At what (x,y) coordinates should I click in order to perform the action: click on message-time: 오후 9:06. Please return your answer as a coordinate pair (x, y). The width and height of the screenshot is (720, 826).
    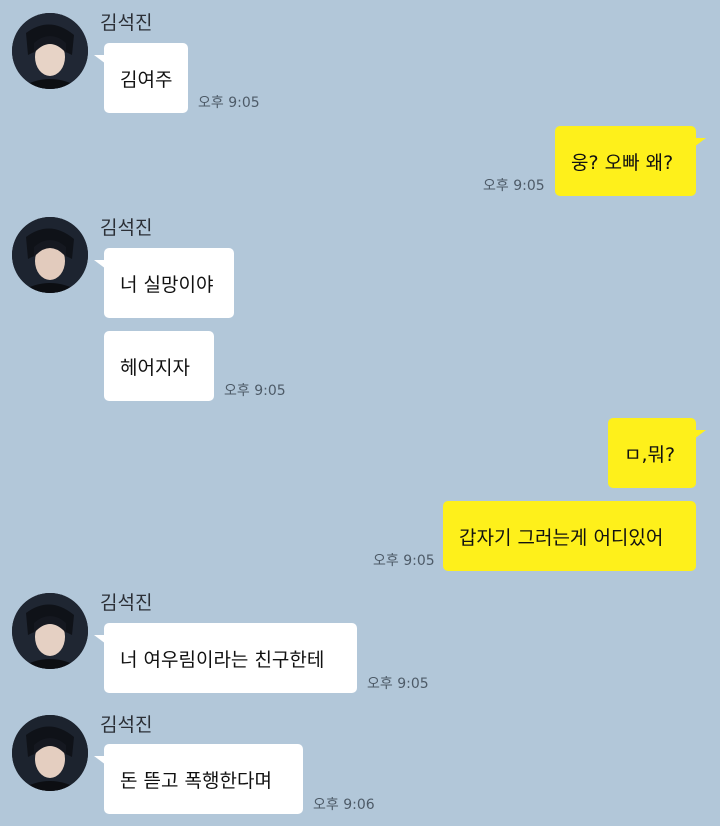
    Looking at the image, I should click on (344, 805).